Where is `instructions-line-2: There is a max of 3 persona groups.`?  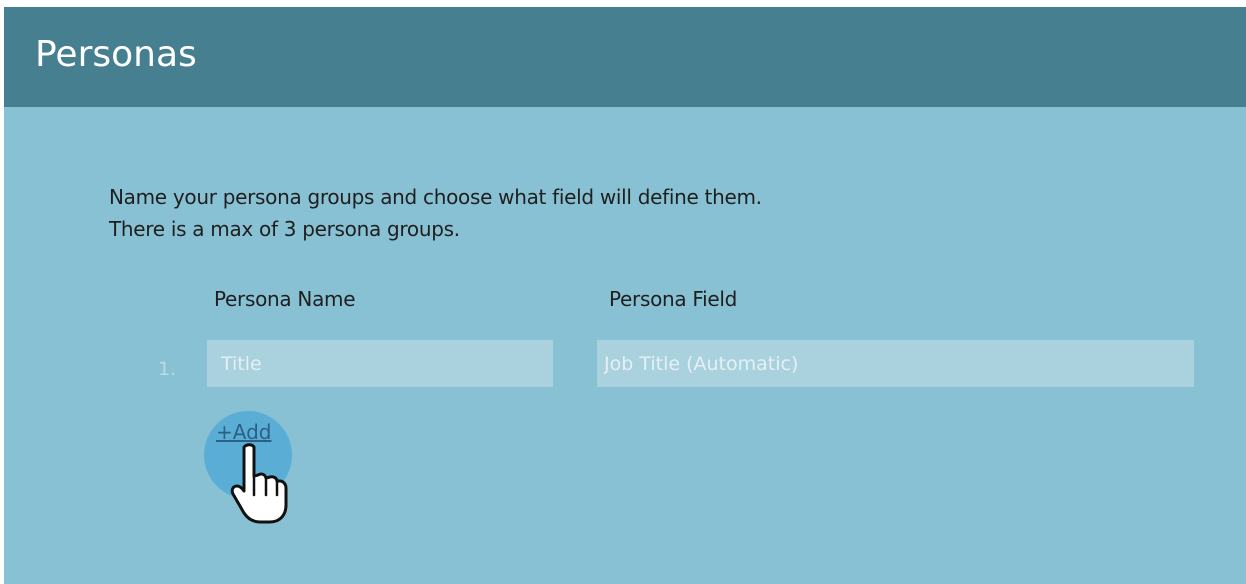
instructions-line-2: There is a max of 3 persona groups. is located at coordinates (284, 229).